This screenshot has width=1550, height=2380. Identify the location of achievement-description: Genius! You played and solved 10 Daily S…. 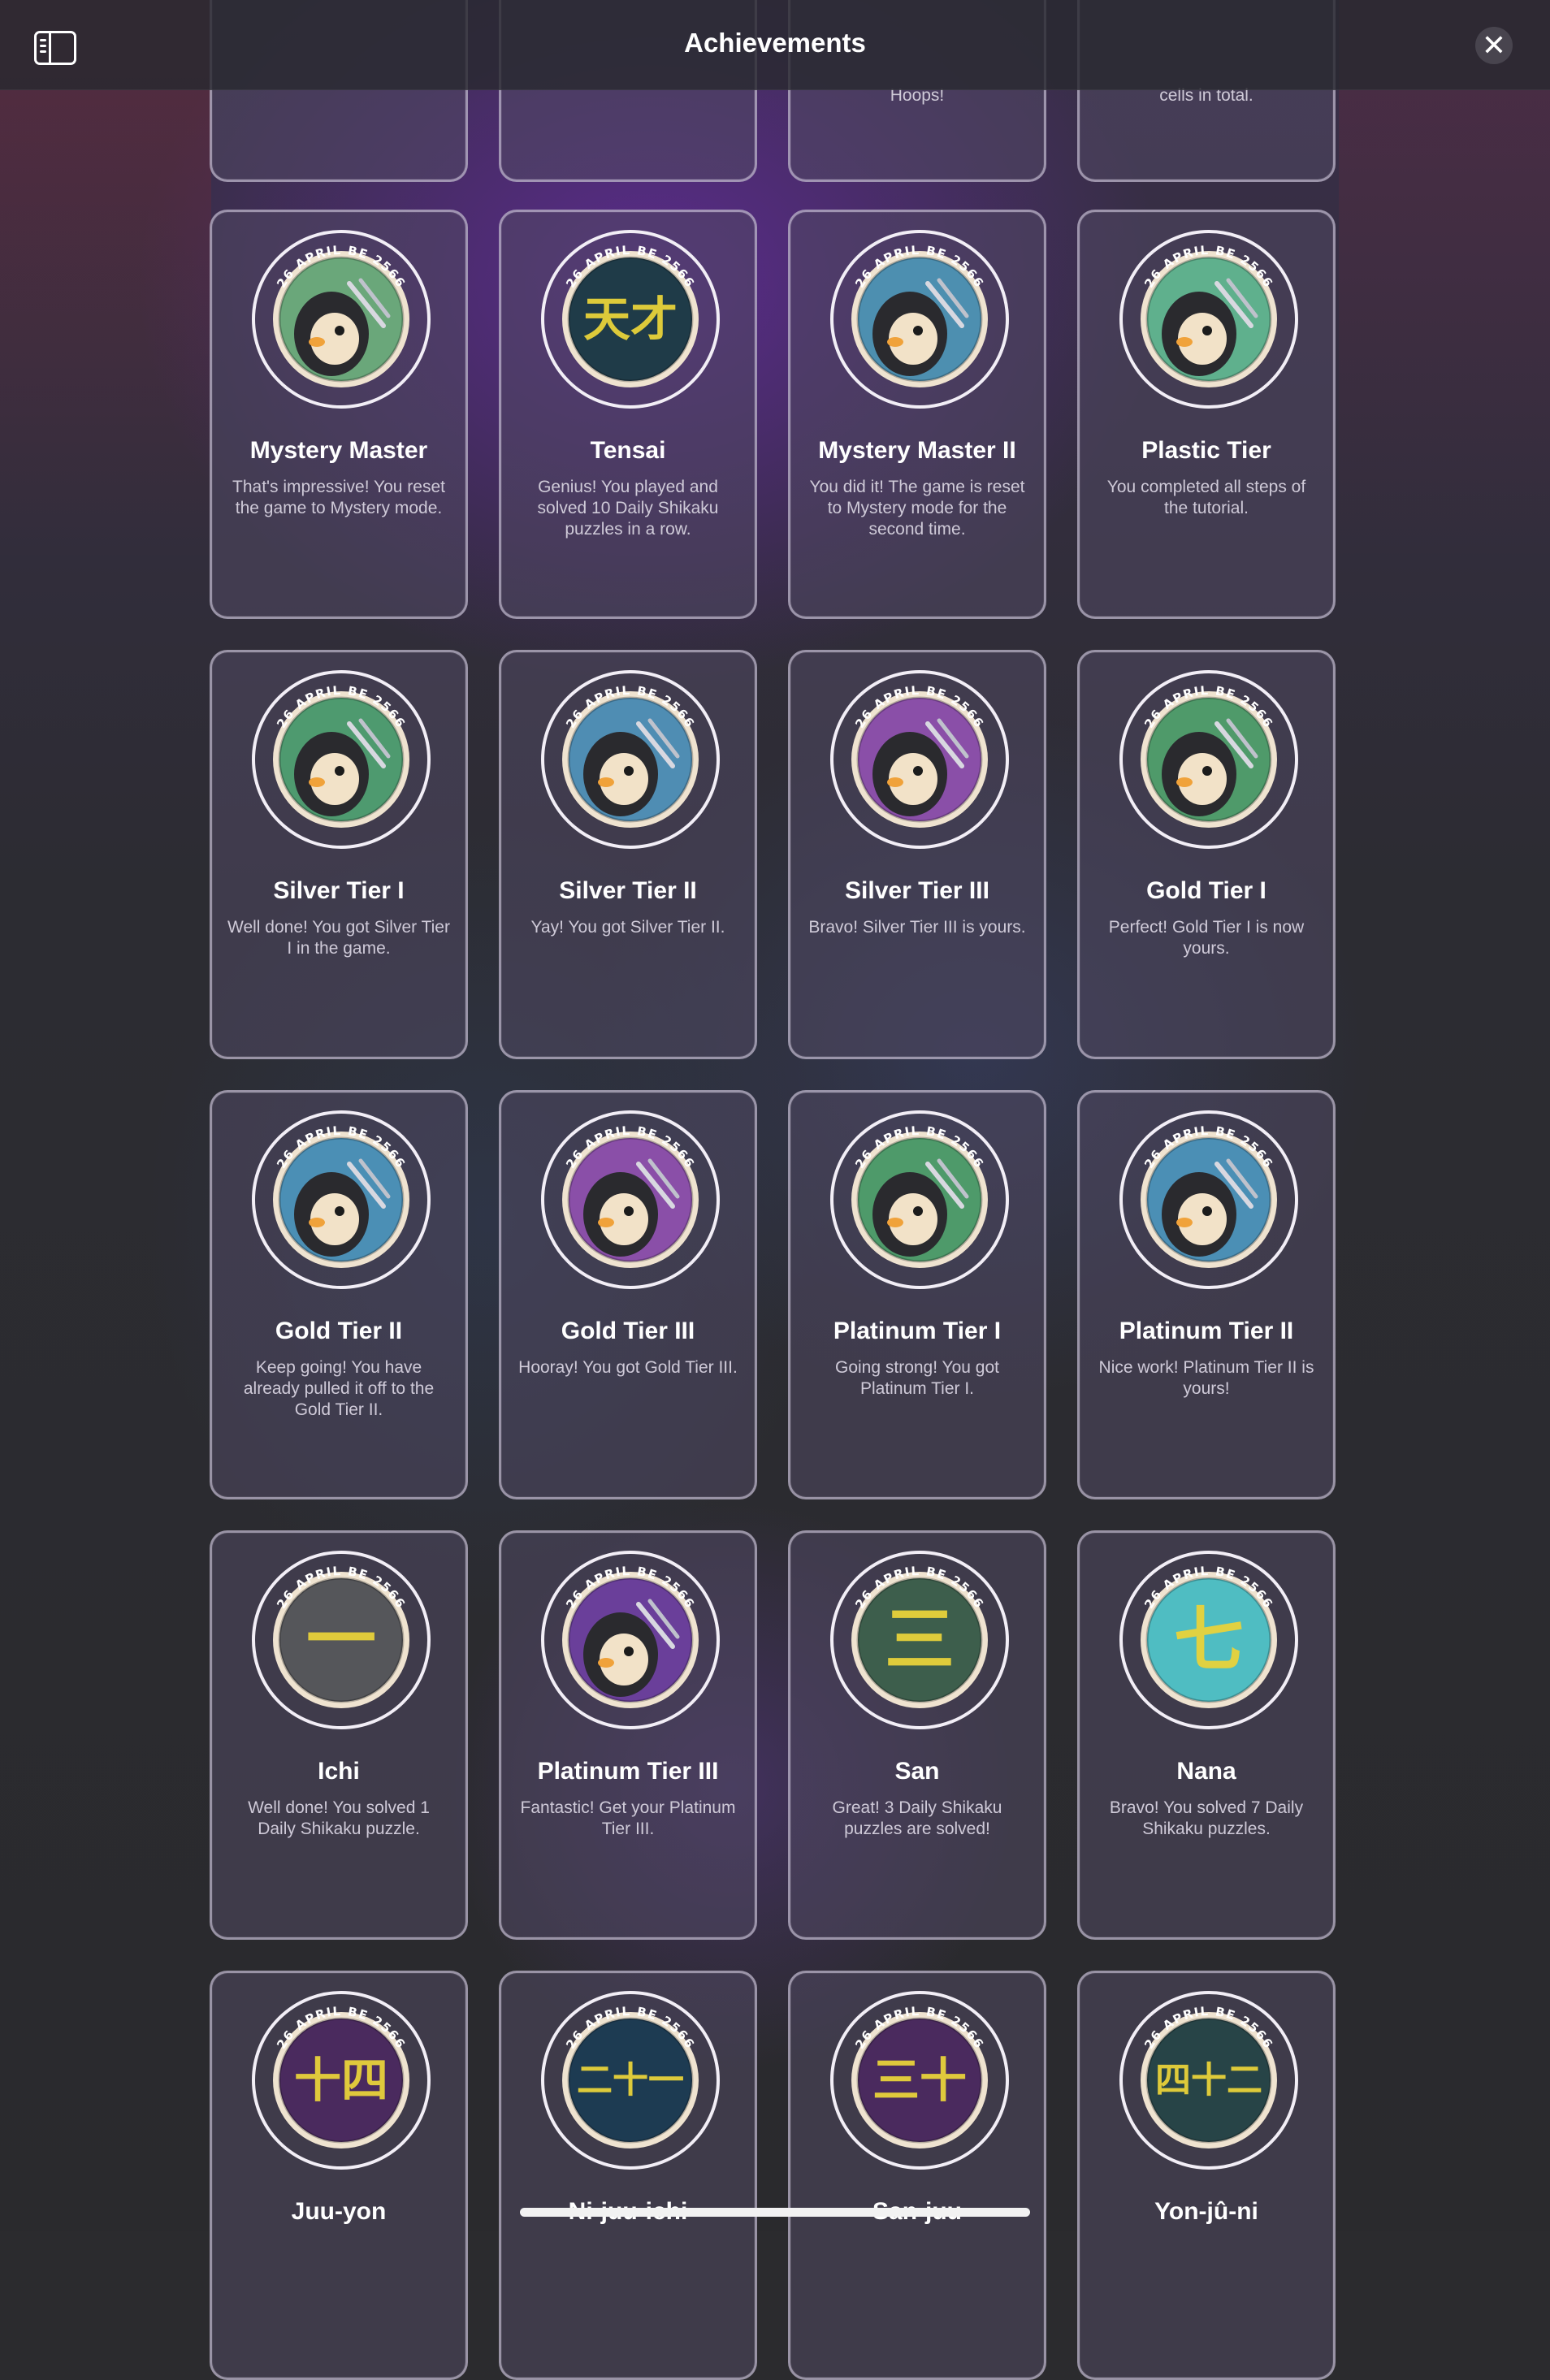
(628, 509).